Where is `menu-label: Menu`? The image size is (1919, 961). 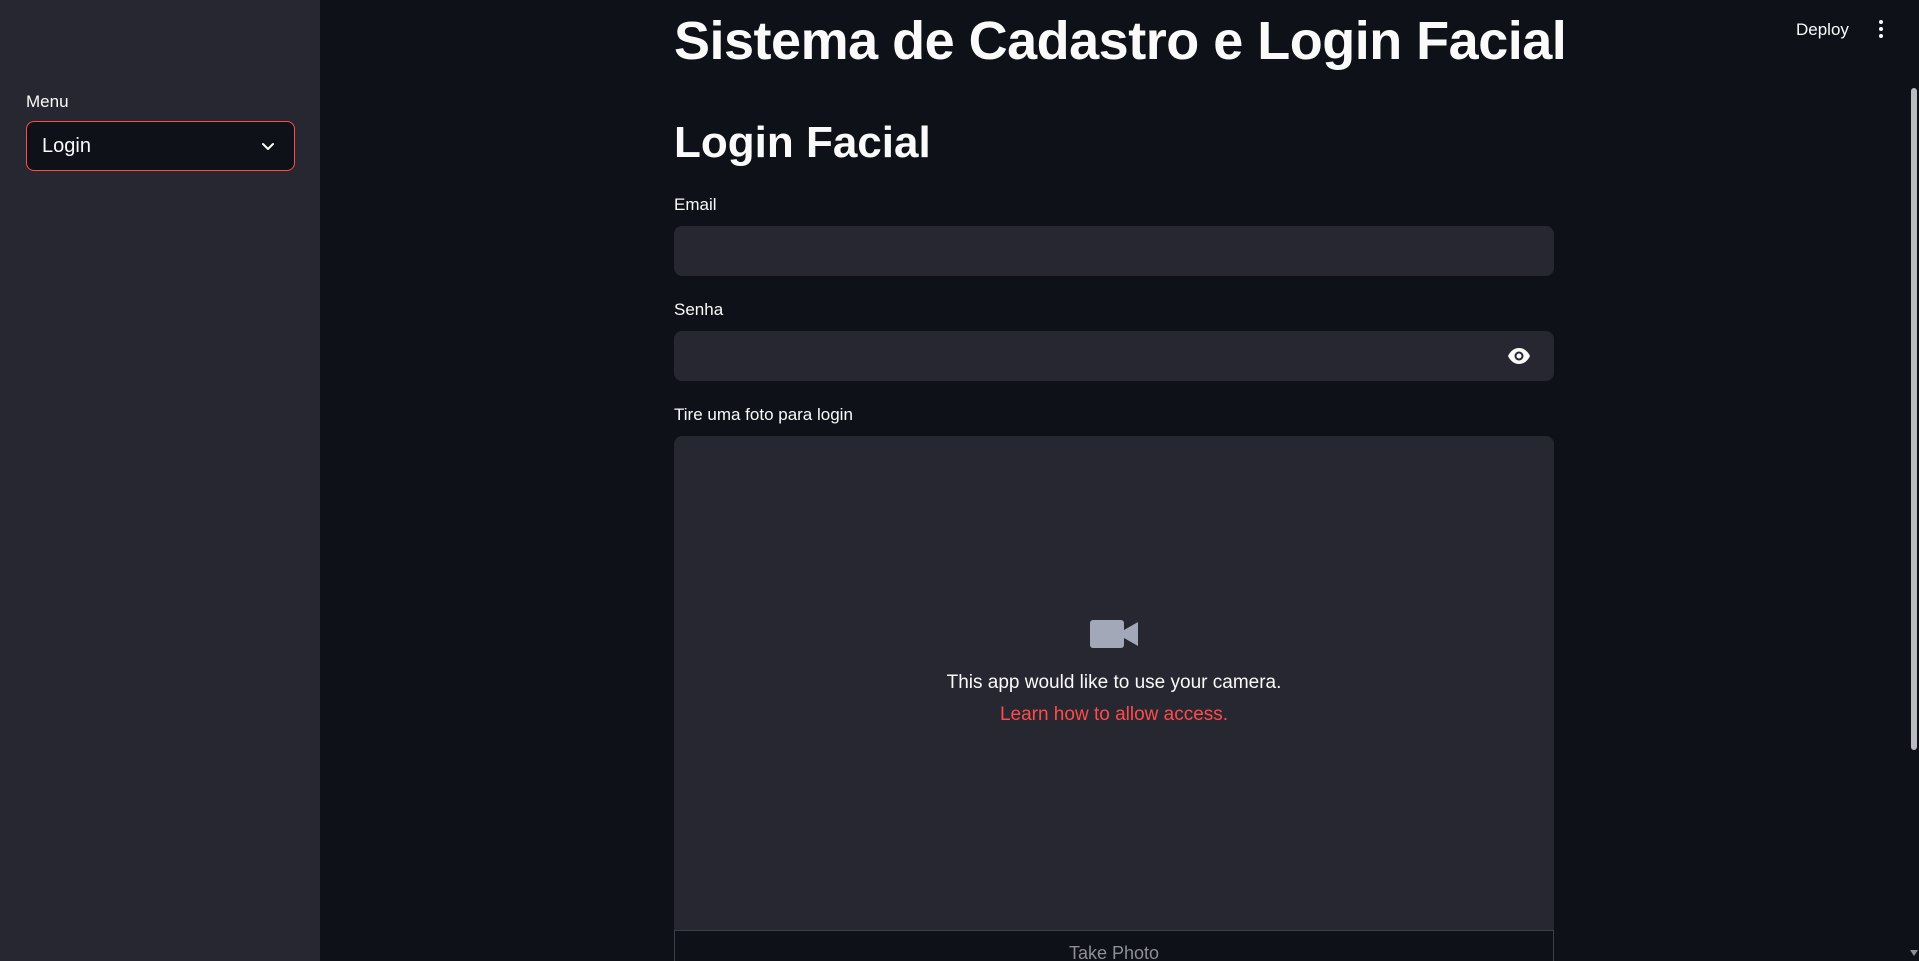 menu-label: Menu is located at coordinates (47, 101).